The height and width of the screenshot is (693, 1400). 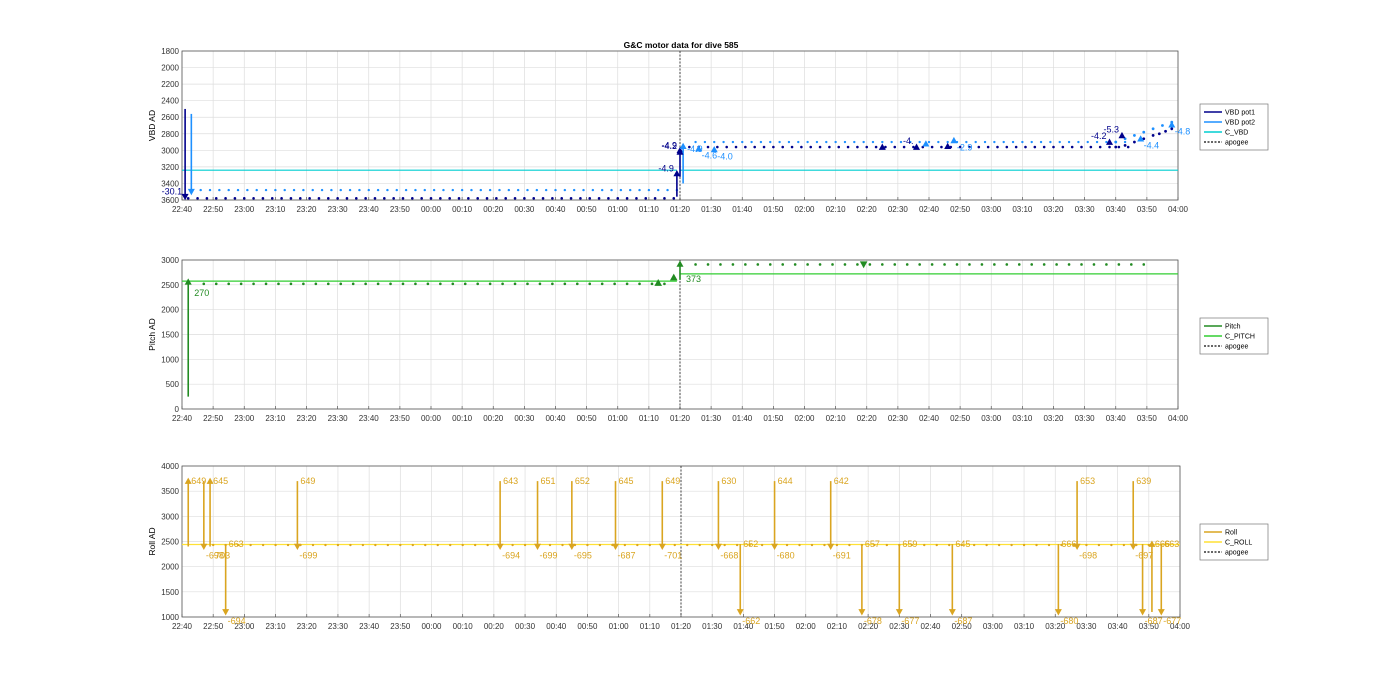 What do you see at coordinates (729, 556) in the screenshot?
I see `roll-bottom-label: -668` at bounding box center [729, 556].